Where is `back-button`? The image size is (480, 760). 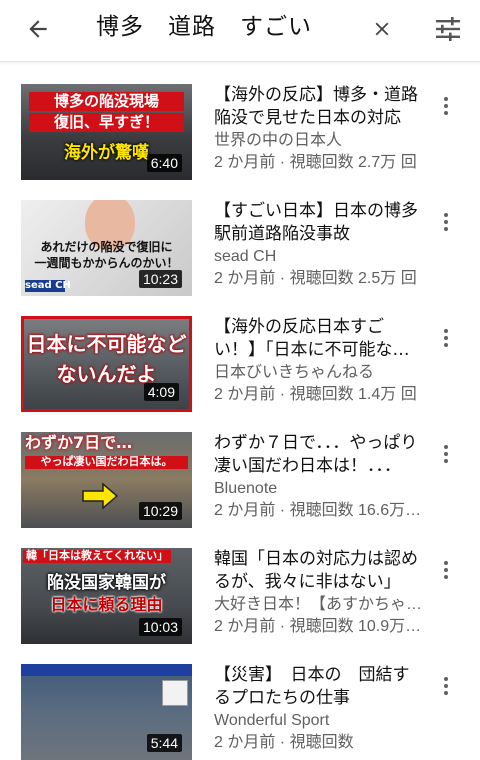
back-button is located at coordinates (38, 29).